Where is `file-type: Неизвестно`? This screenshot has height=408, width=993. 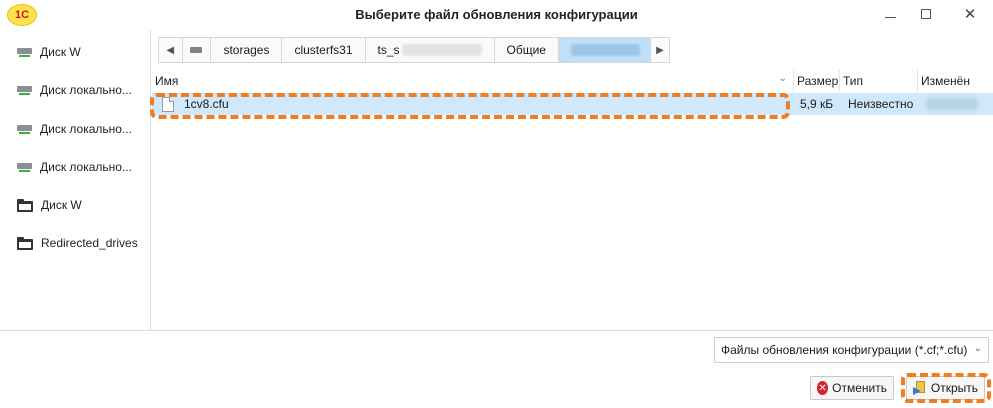
file-type: Неизвестно is located at coordinates (881, 104).